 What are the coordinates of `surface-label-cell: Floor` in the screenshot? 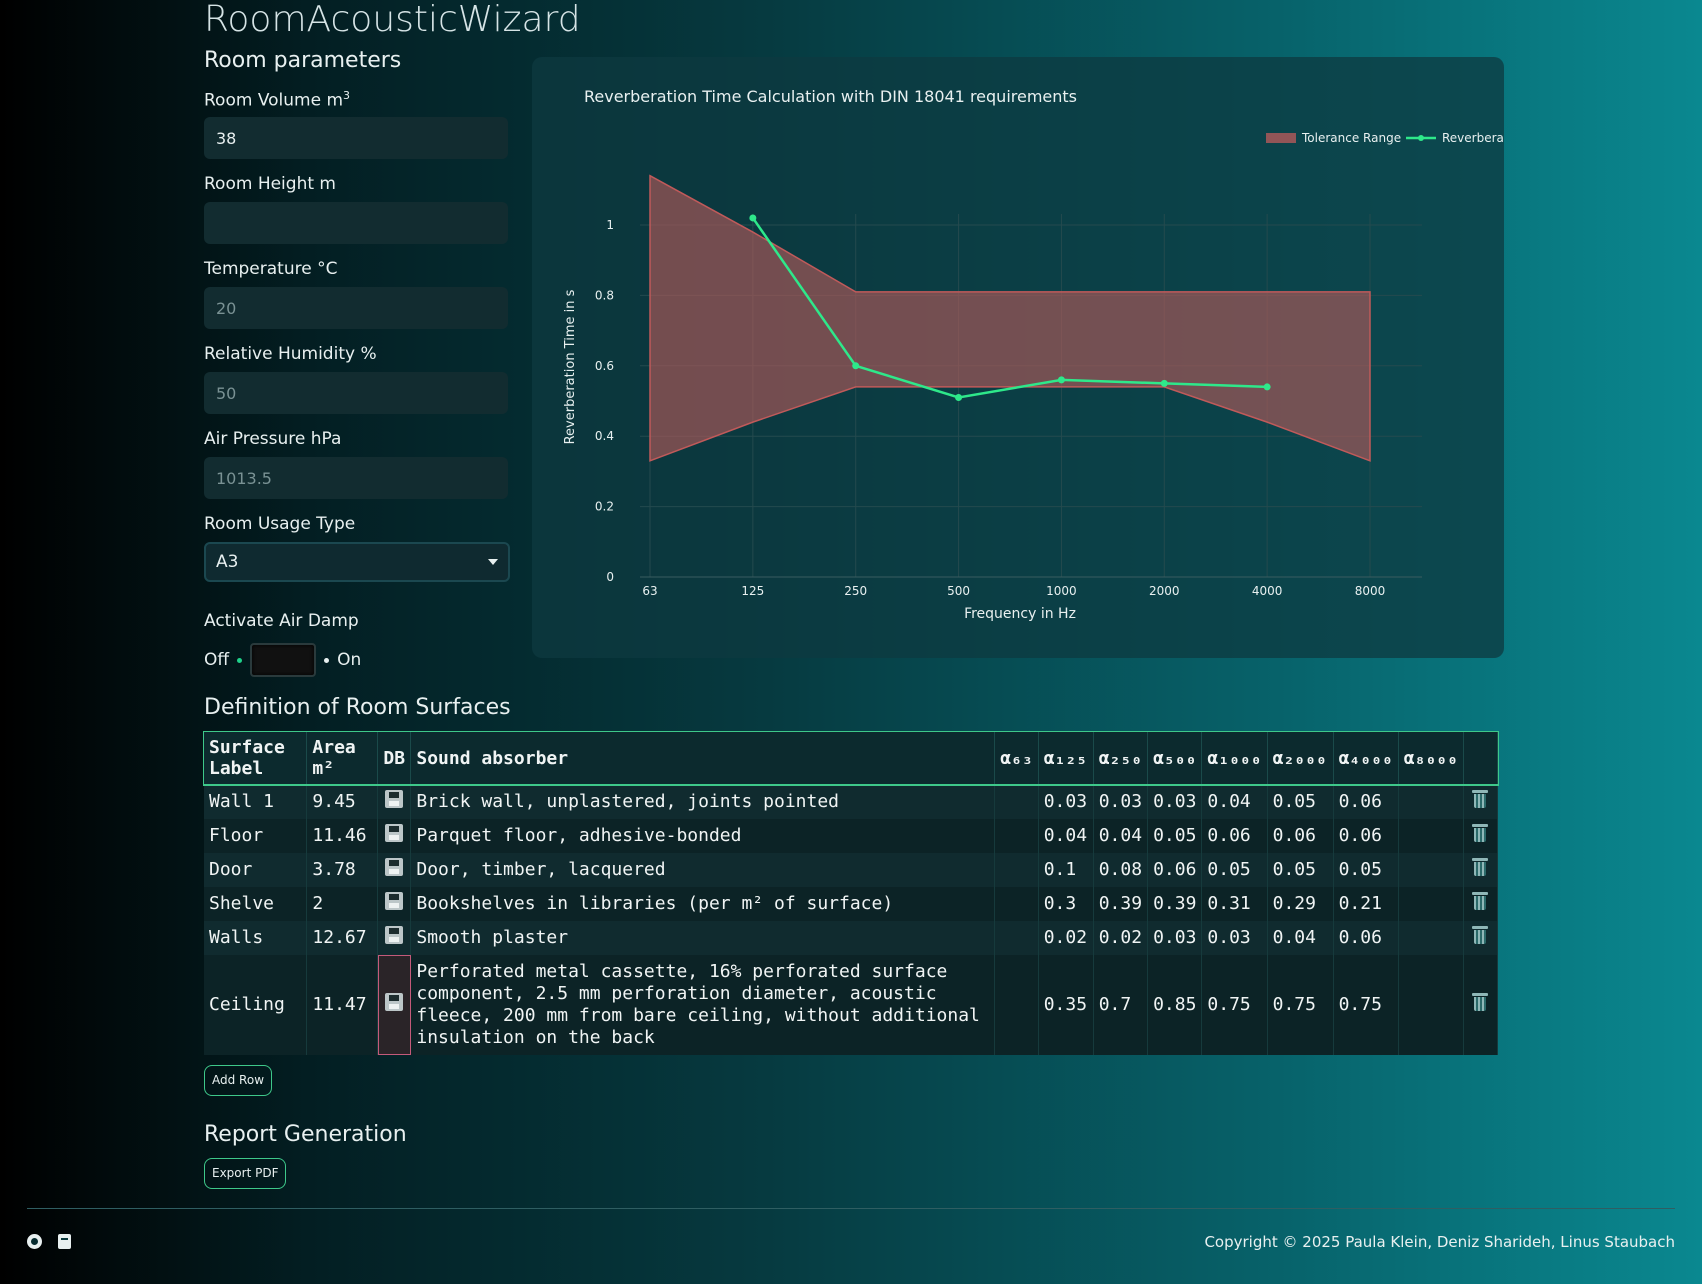 It's located at (256, 835).